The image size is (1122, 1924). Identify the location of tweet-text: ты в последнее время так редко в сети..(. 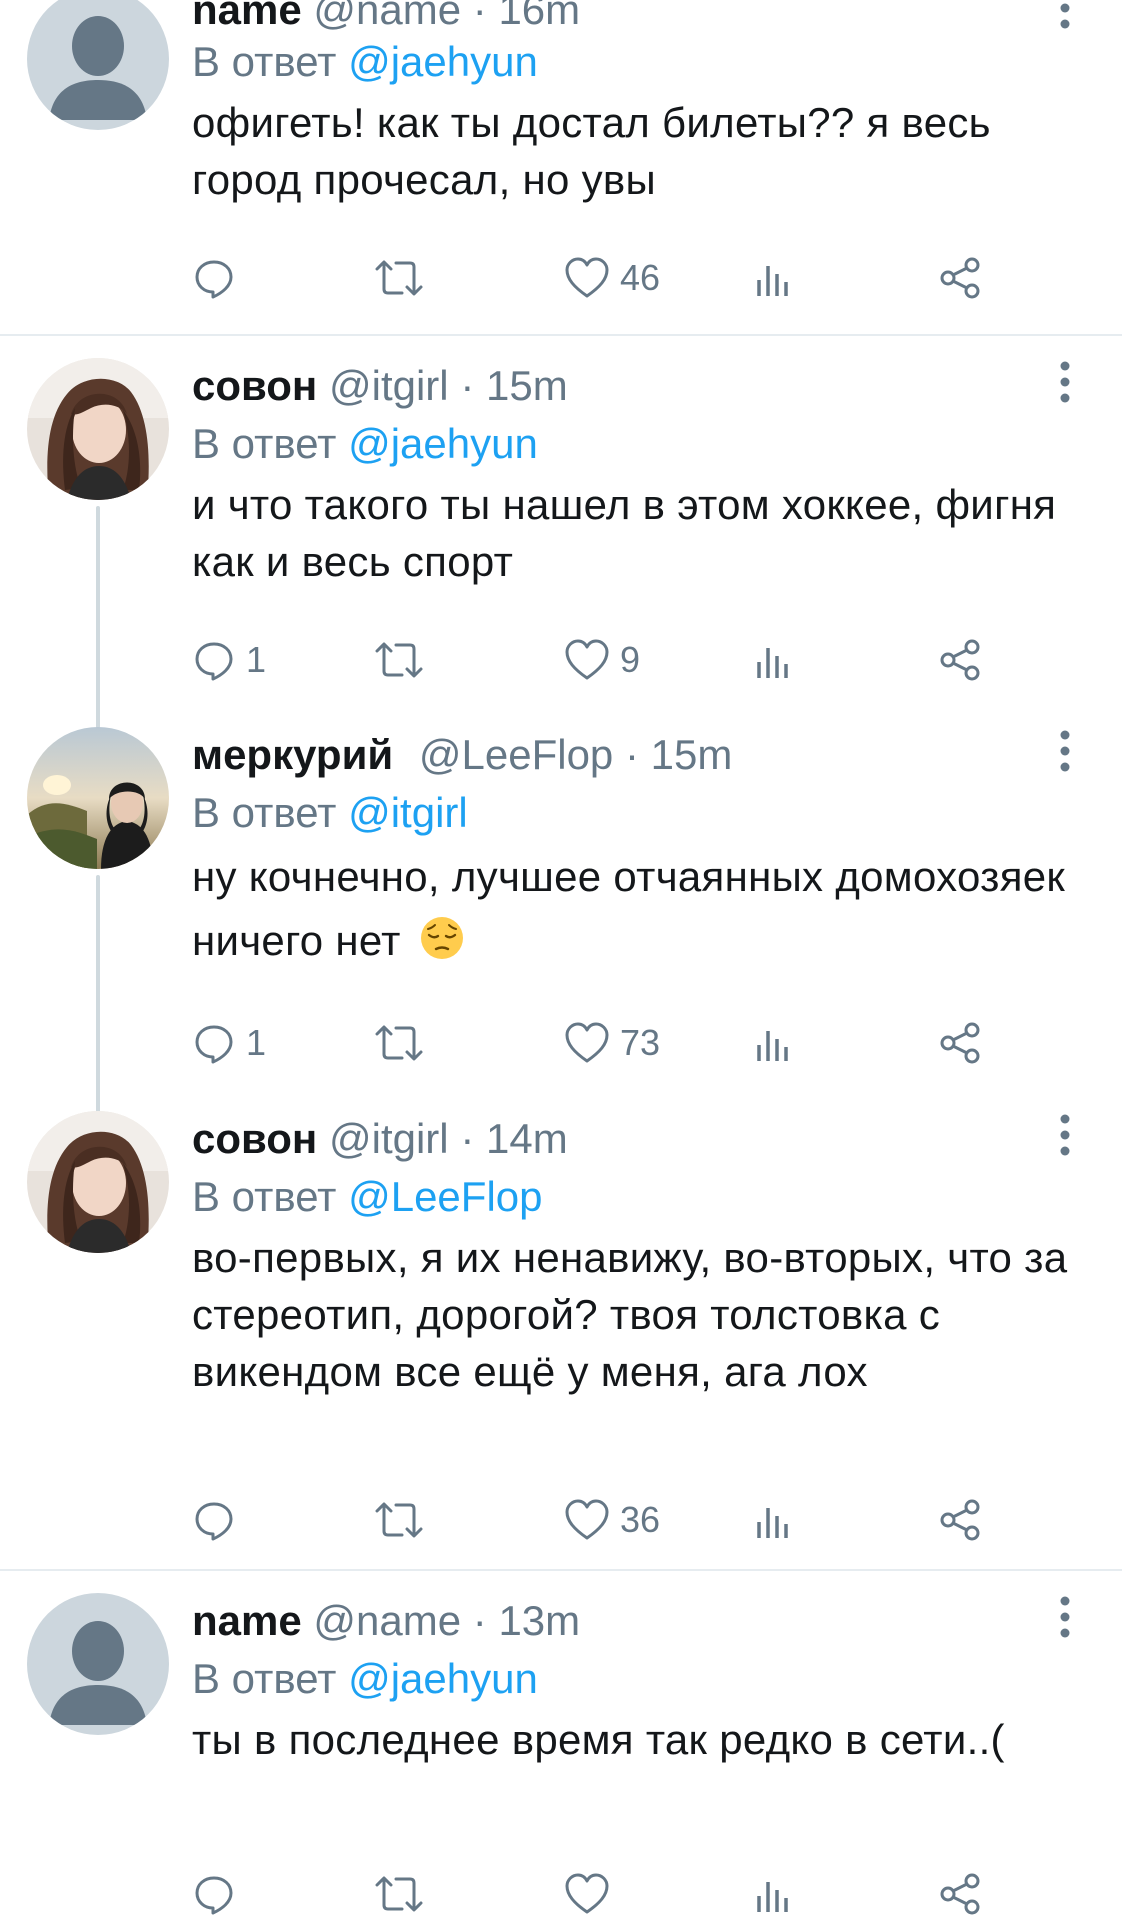
(598, 1739).